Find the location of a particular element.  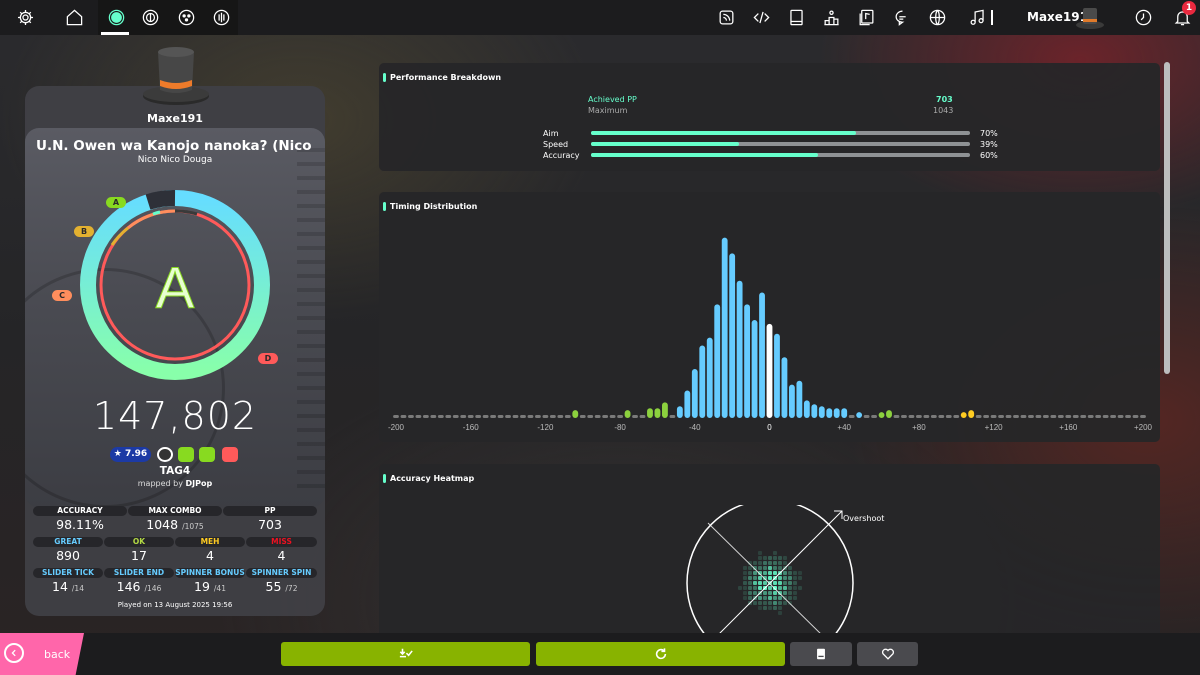

wiki-icon is located at coordinates (796, 17).